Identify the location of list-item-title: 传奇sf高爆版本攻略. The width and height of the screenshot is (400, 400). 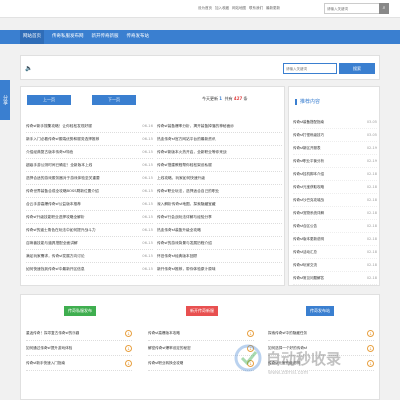
(164, 333).